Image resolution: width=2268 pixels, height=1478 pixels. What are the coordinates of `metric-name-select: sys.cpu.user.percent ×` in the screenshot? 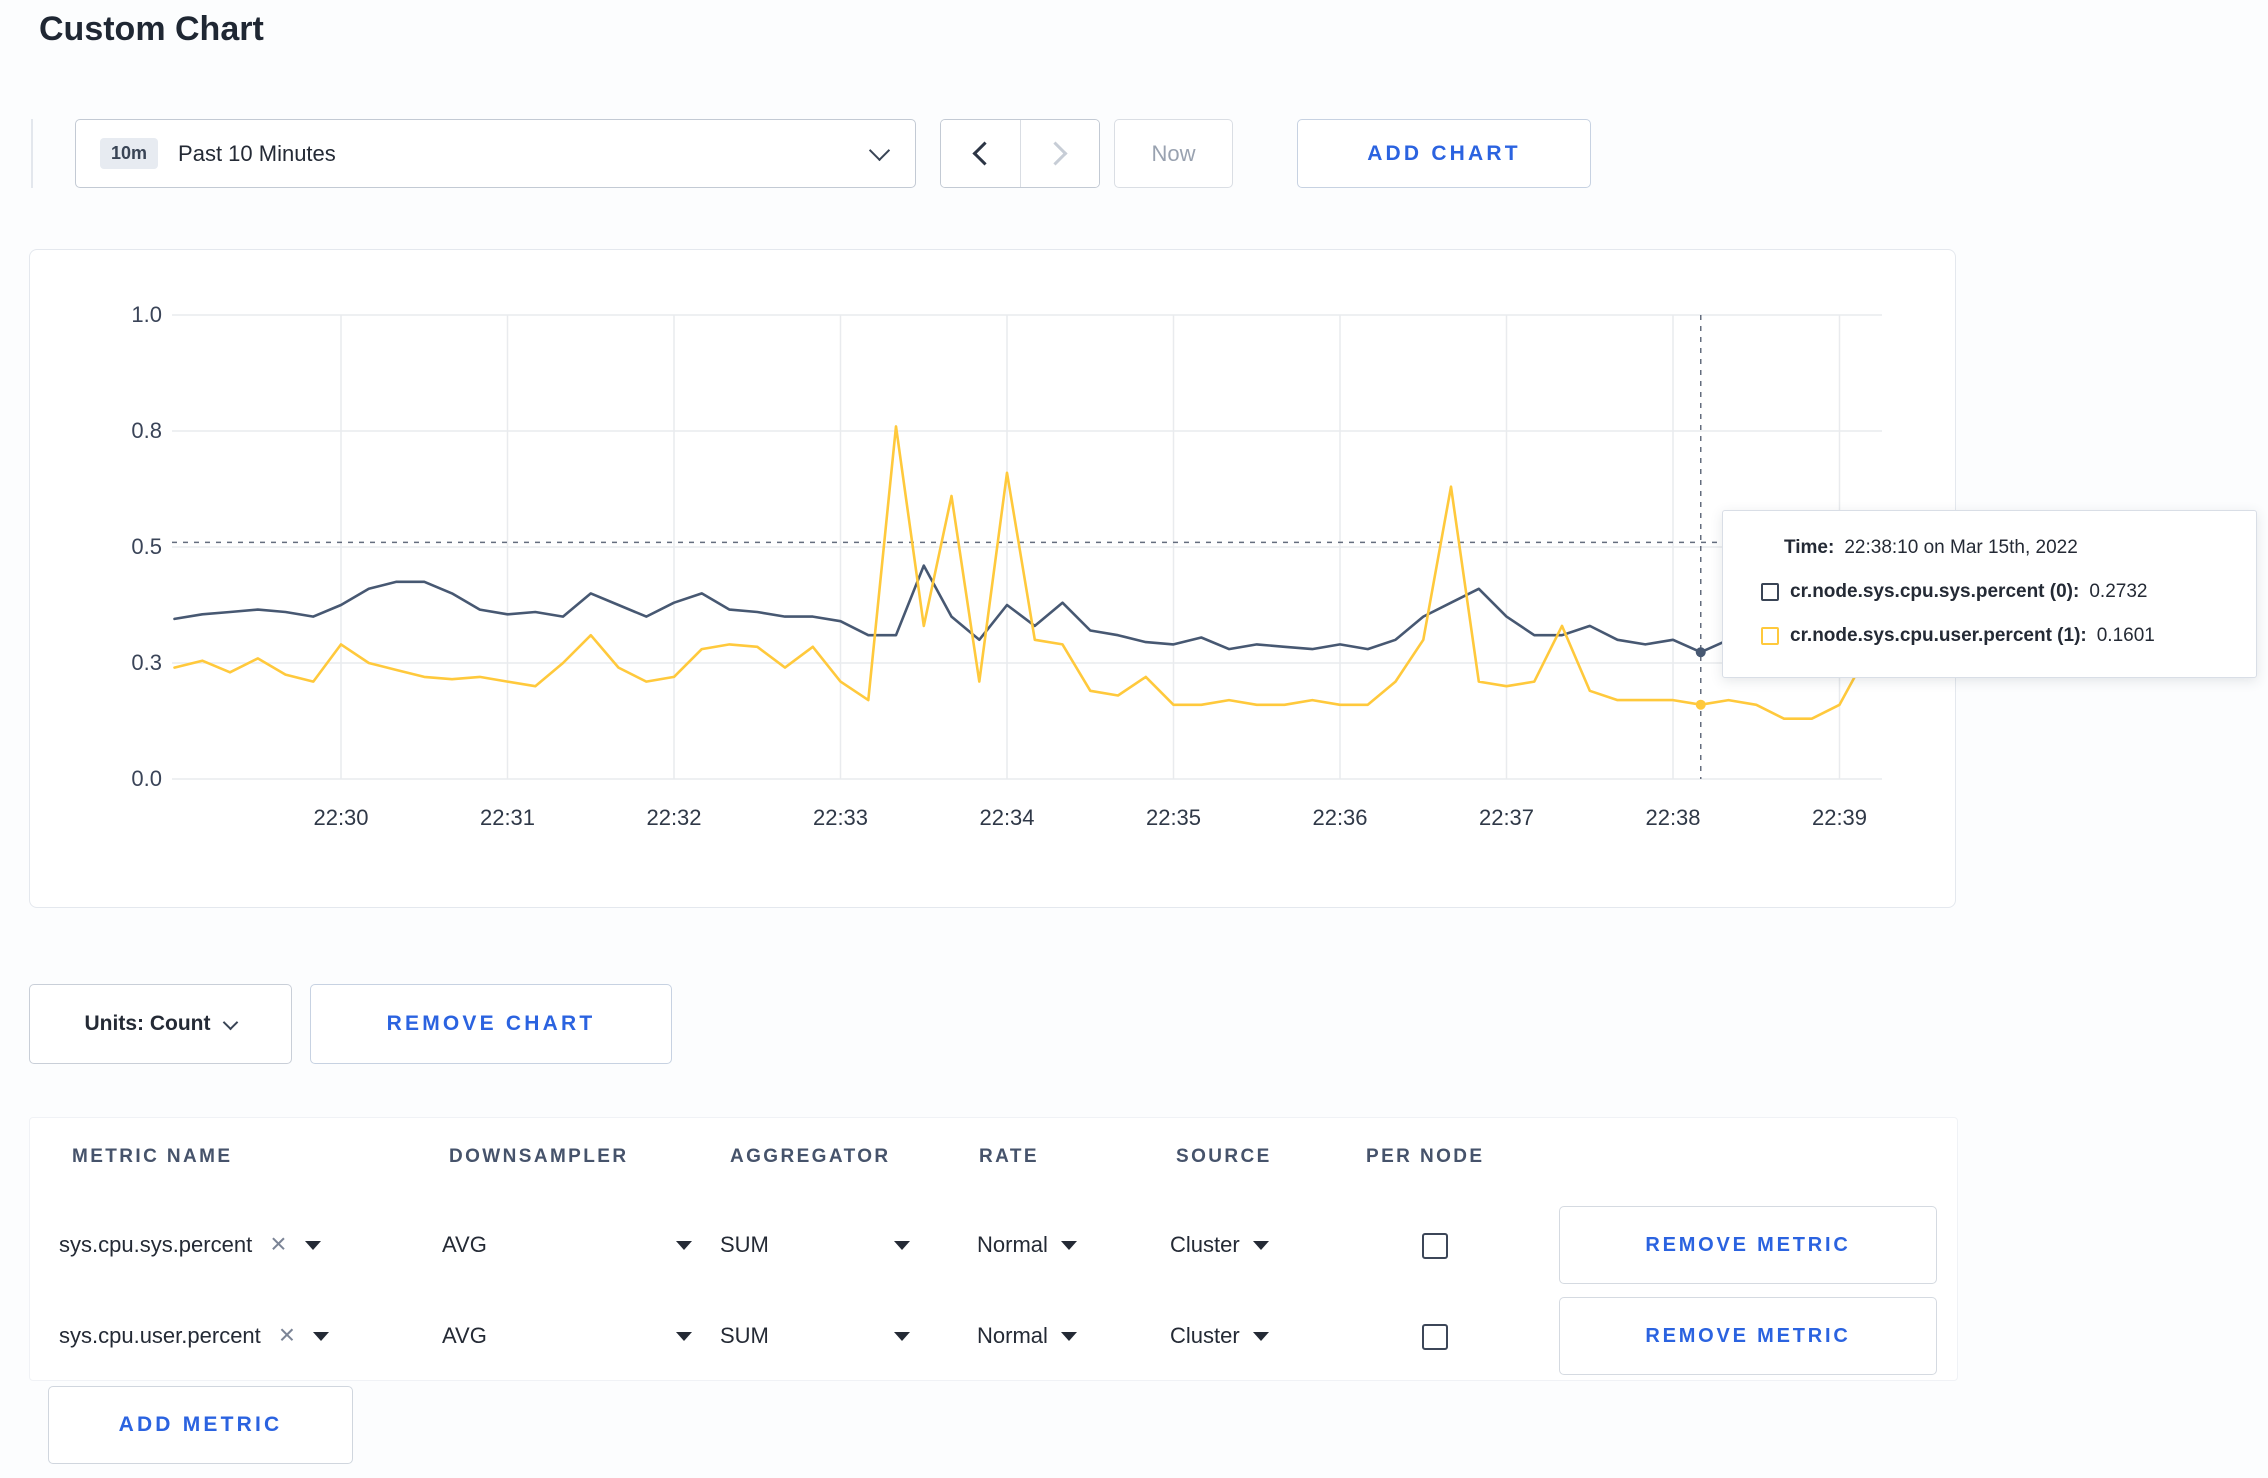 It's located at (194, 1336).